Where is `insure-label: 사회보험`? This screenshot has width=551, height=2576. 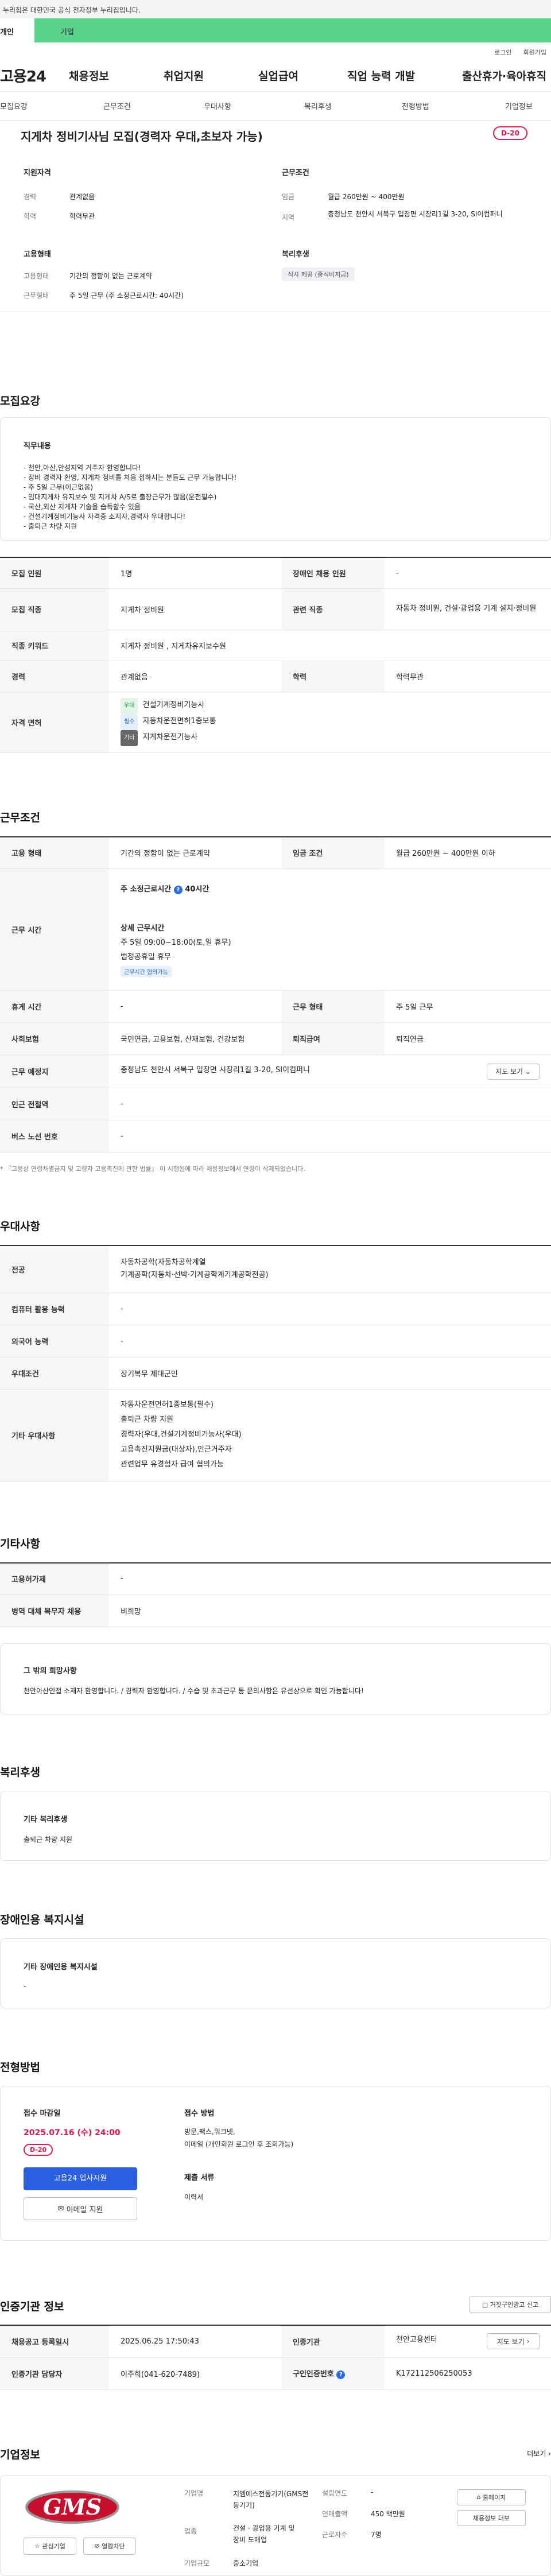 insure-label: 사회보험 is located at coordinates (54, 1038).